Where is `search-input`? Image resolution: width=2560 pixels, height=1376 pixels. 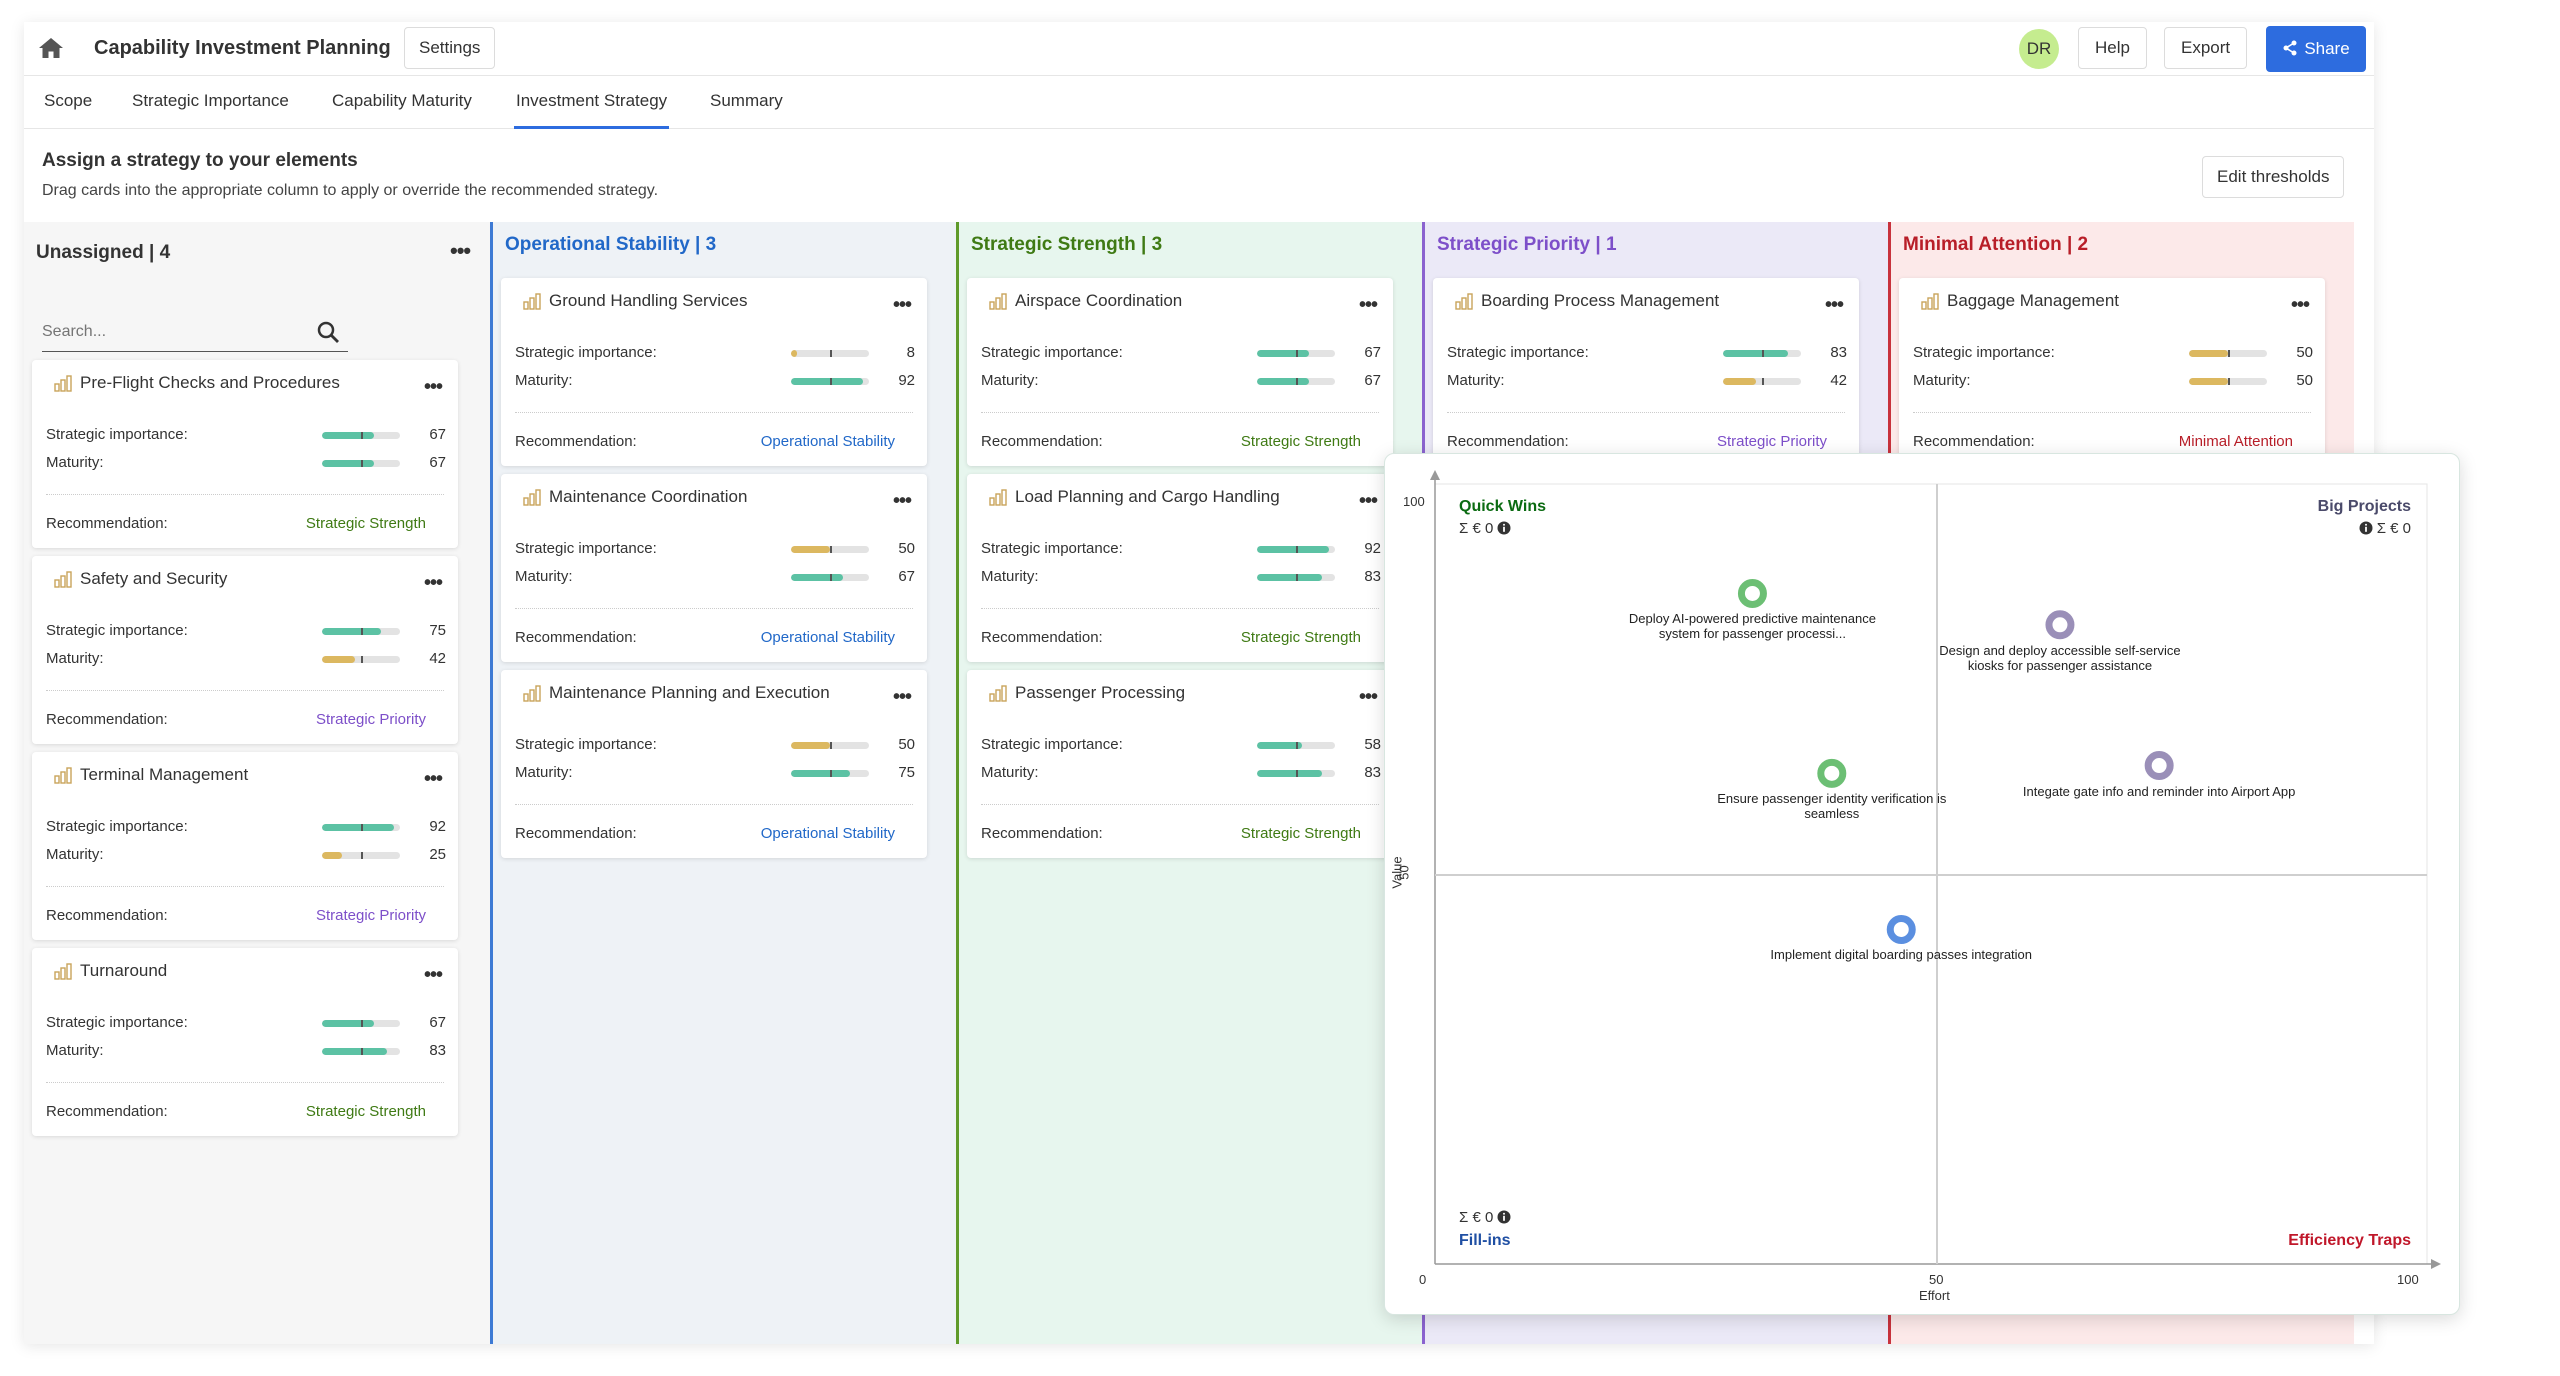 search-input is located at coordinates (172, 332).